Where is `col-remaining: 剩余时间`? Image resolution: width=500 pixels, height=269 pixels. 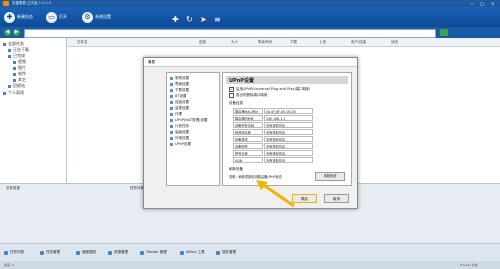 col-remaining: 剩余时间 is located at coordinates (265, 42).